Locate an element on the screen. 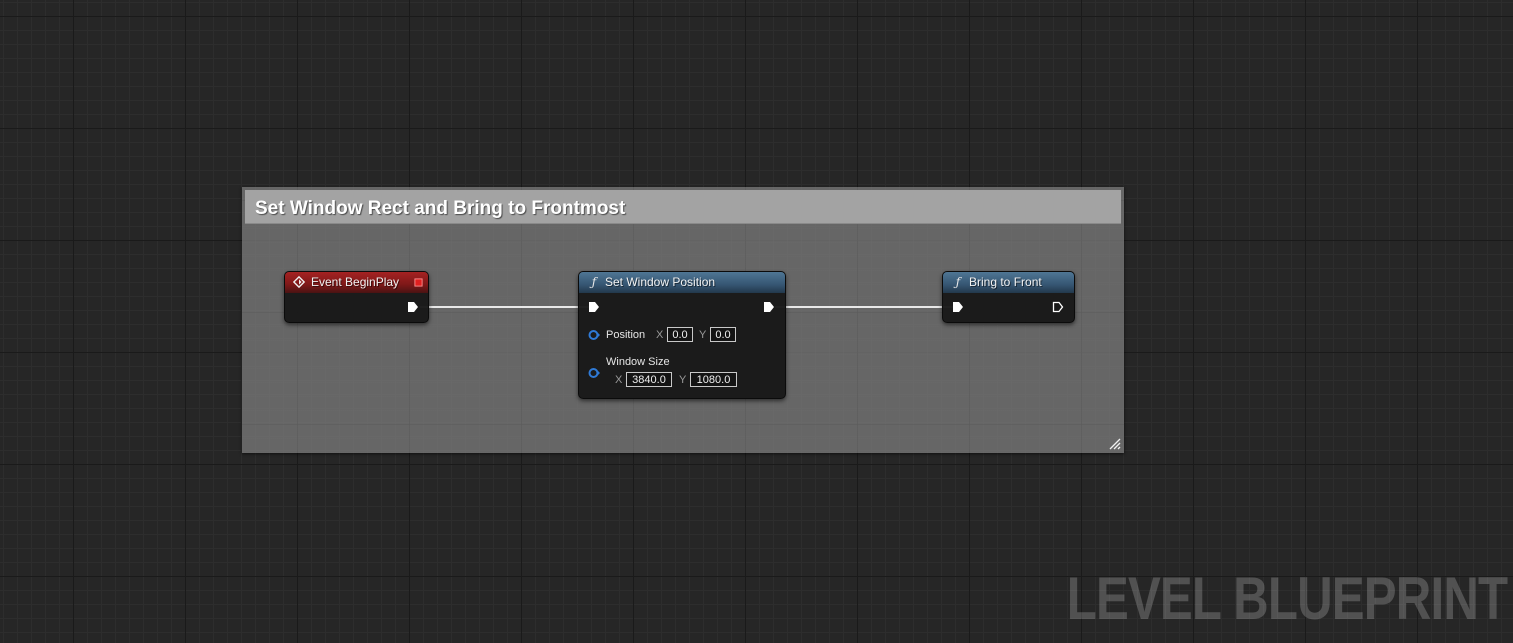  position-x-field: 0.0 is located at coordinates (680, 334).